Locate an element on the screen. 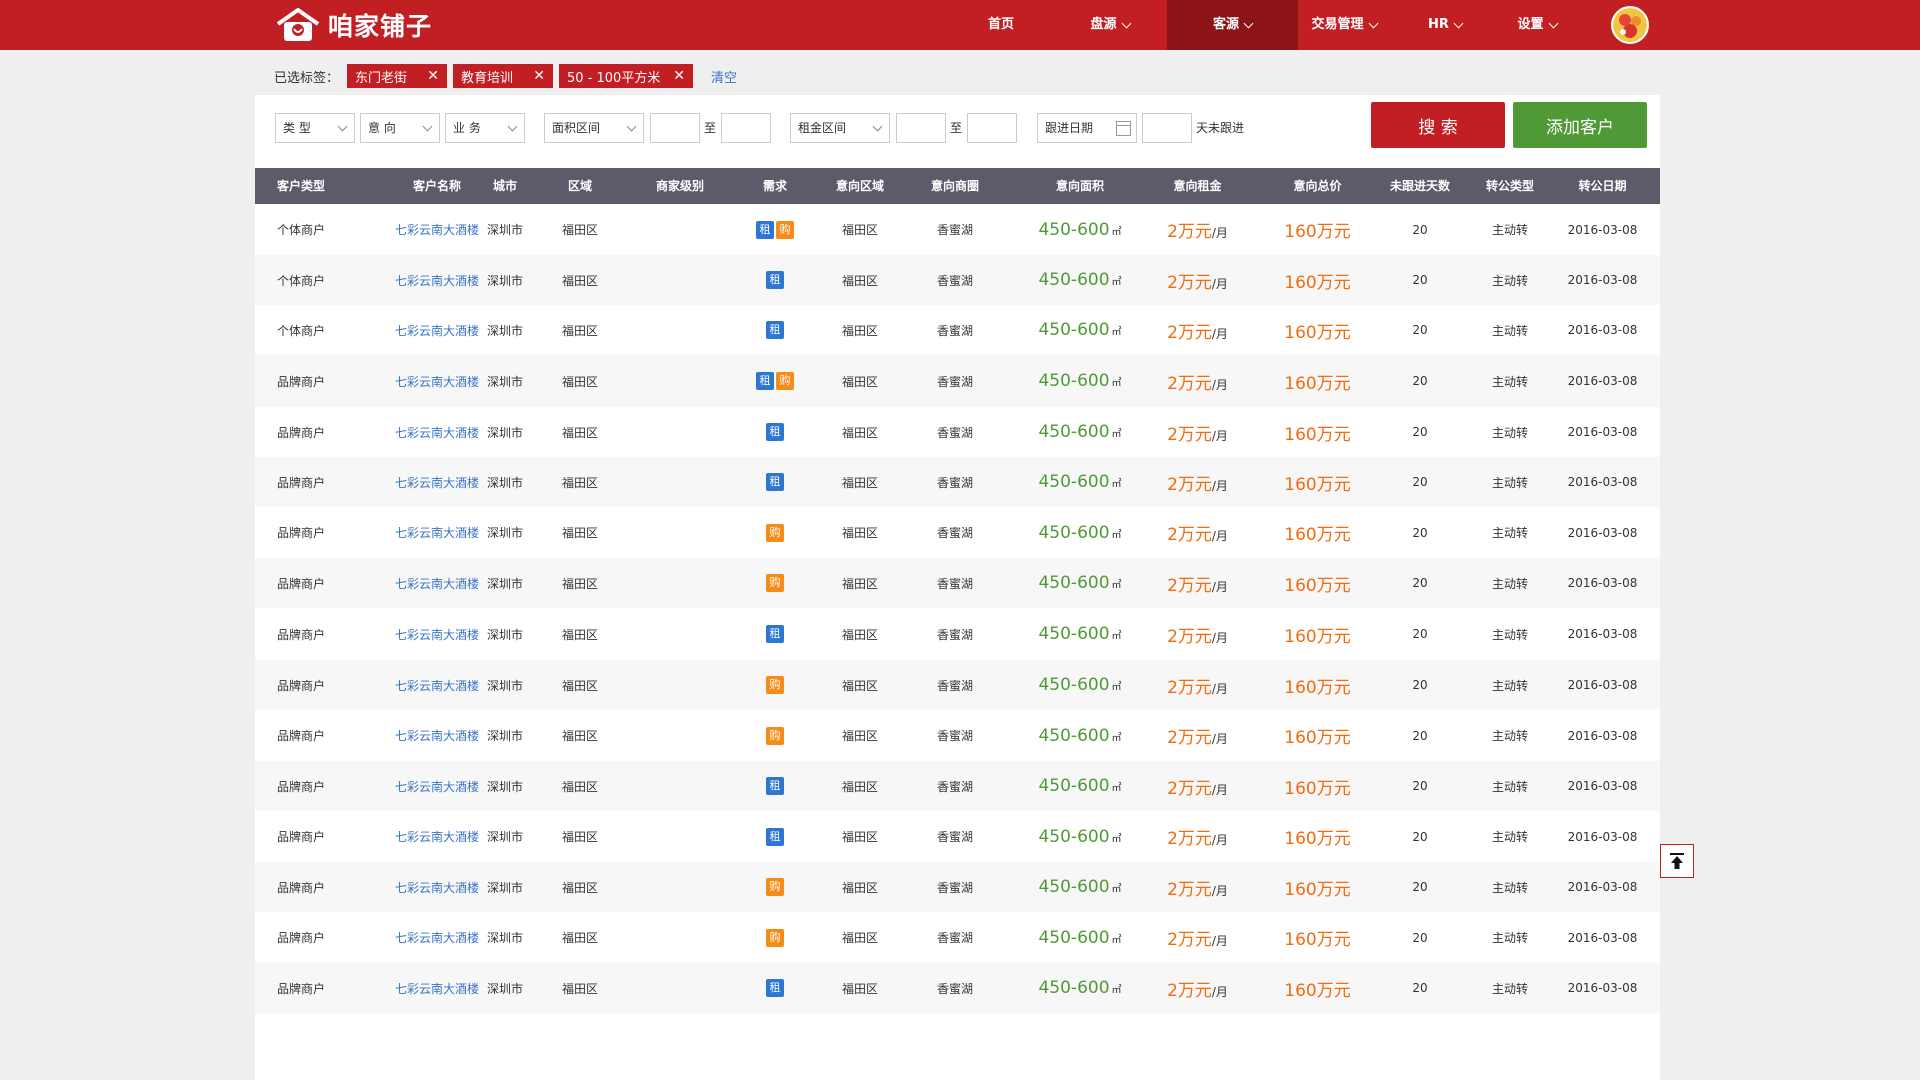 The height and width of the screenshot is (1080, 1920). nav-item-label: 盘源 is located at coordinates (1103, 24).